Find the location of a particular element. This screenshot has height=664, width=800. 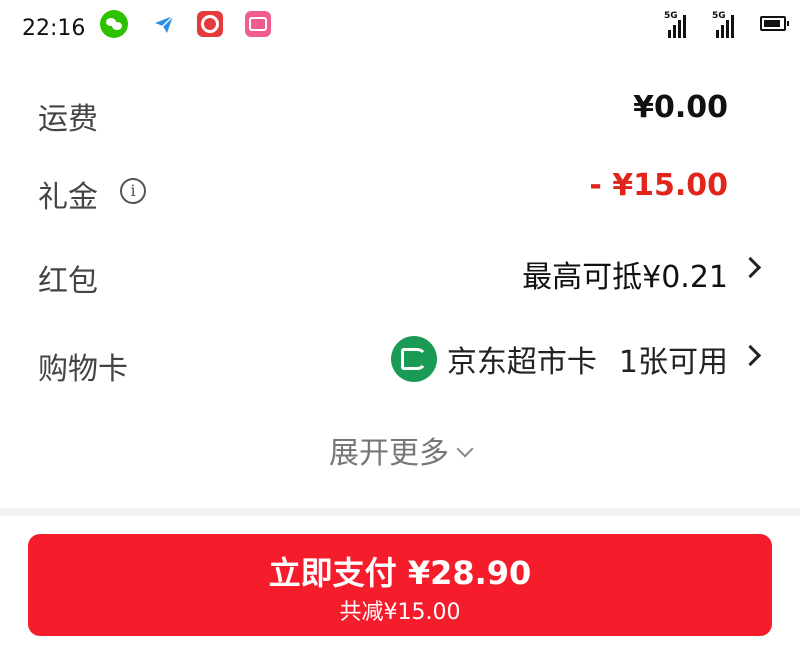

shipping-label: 运费 is located at coordinates (68, 119).